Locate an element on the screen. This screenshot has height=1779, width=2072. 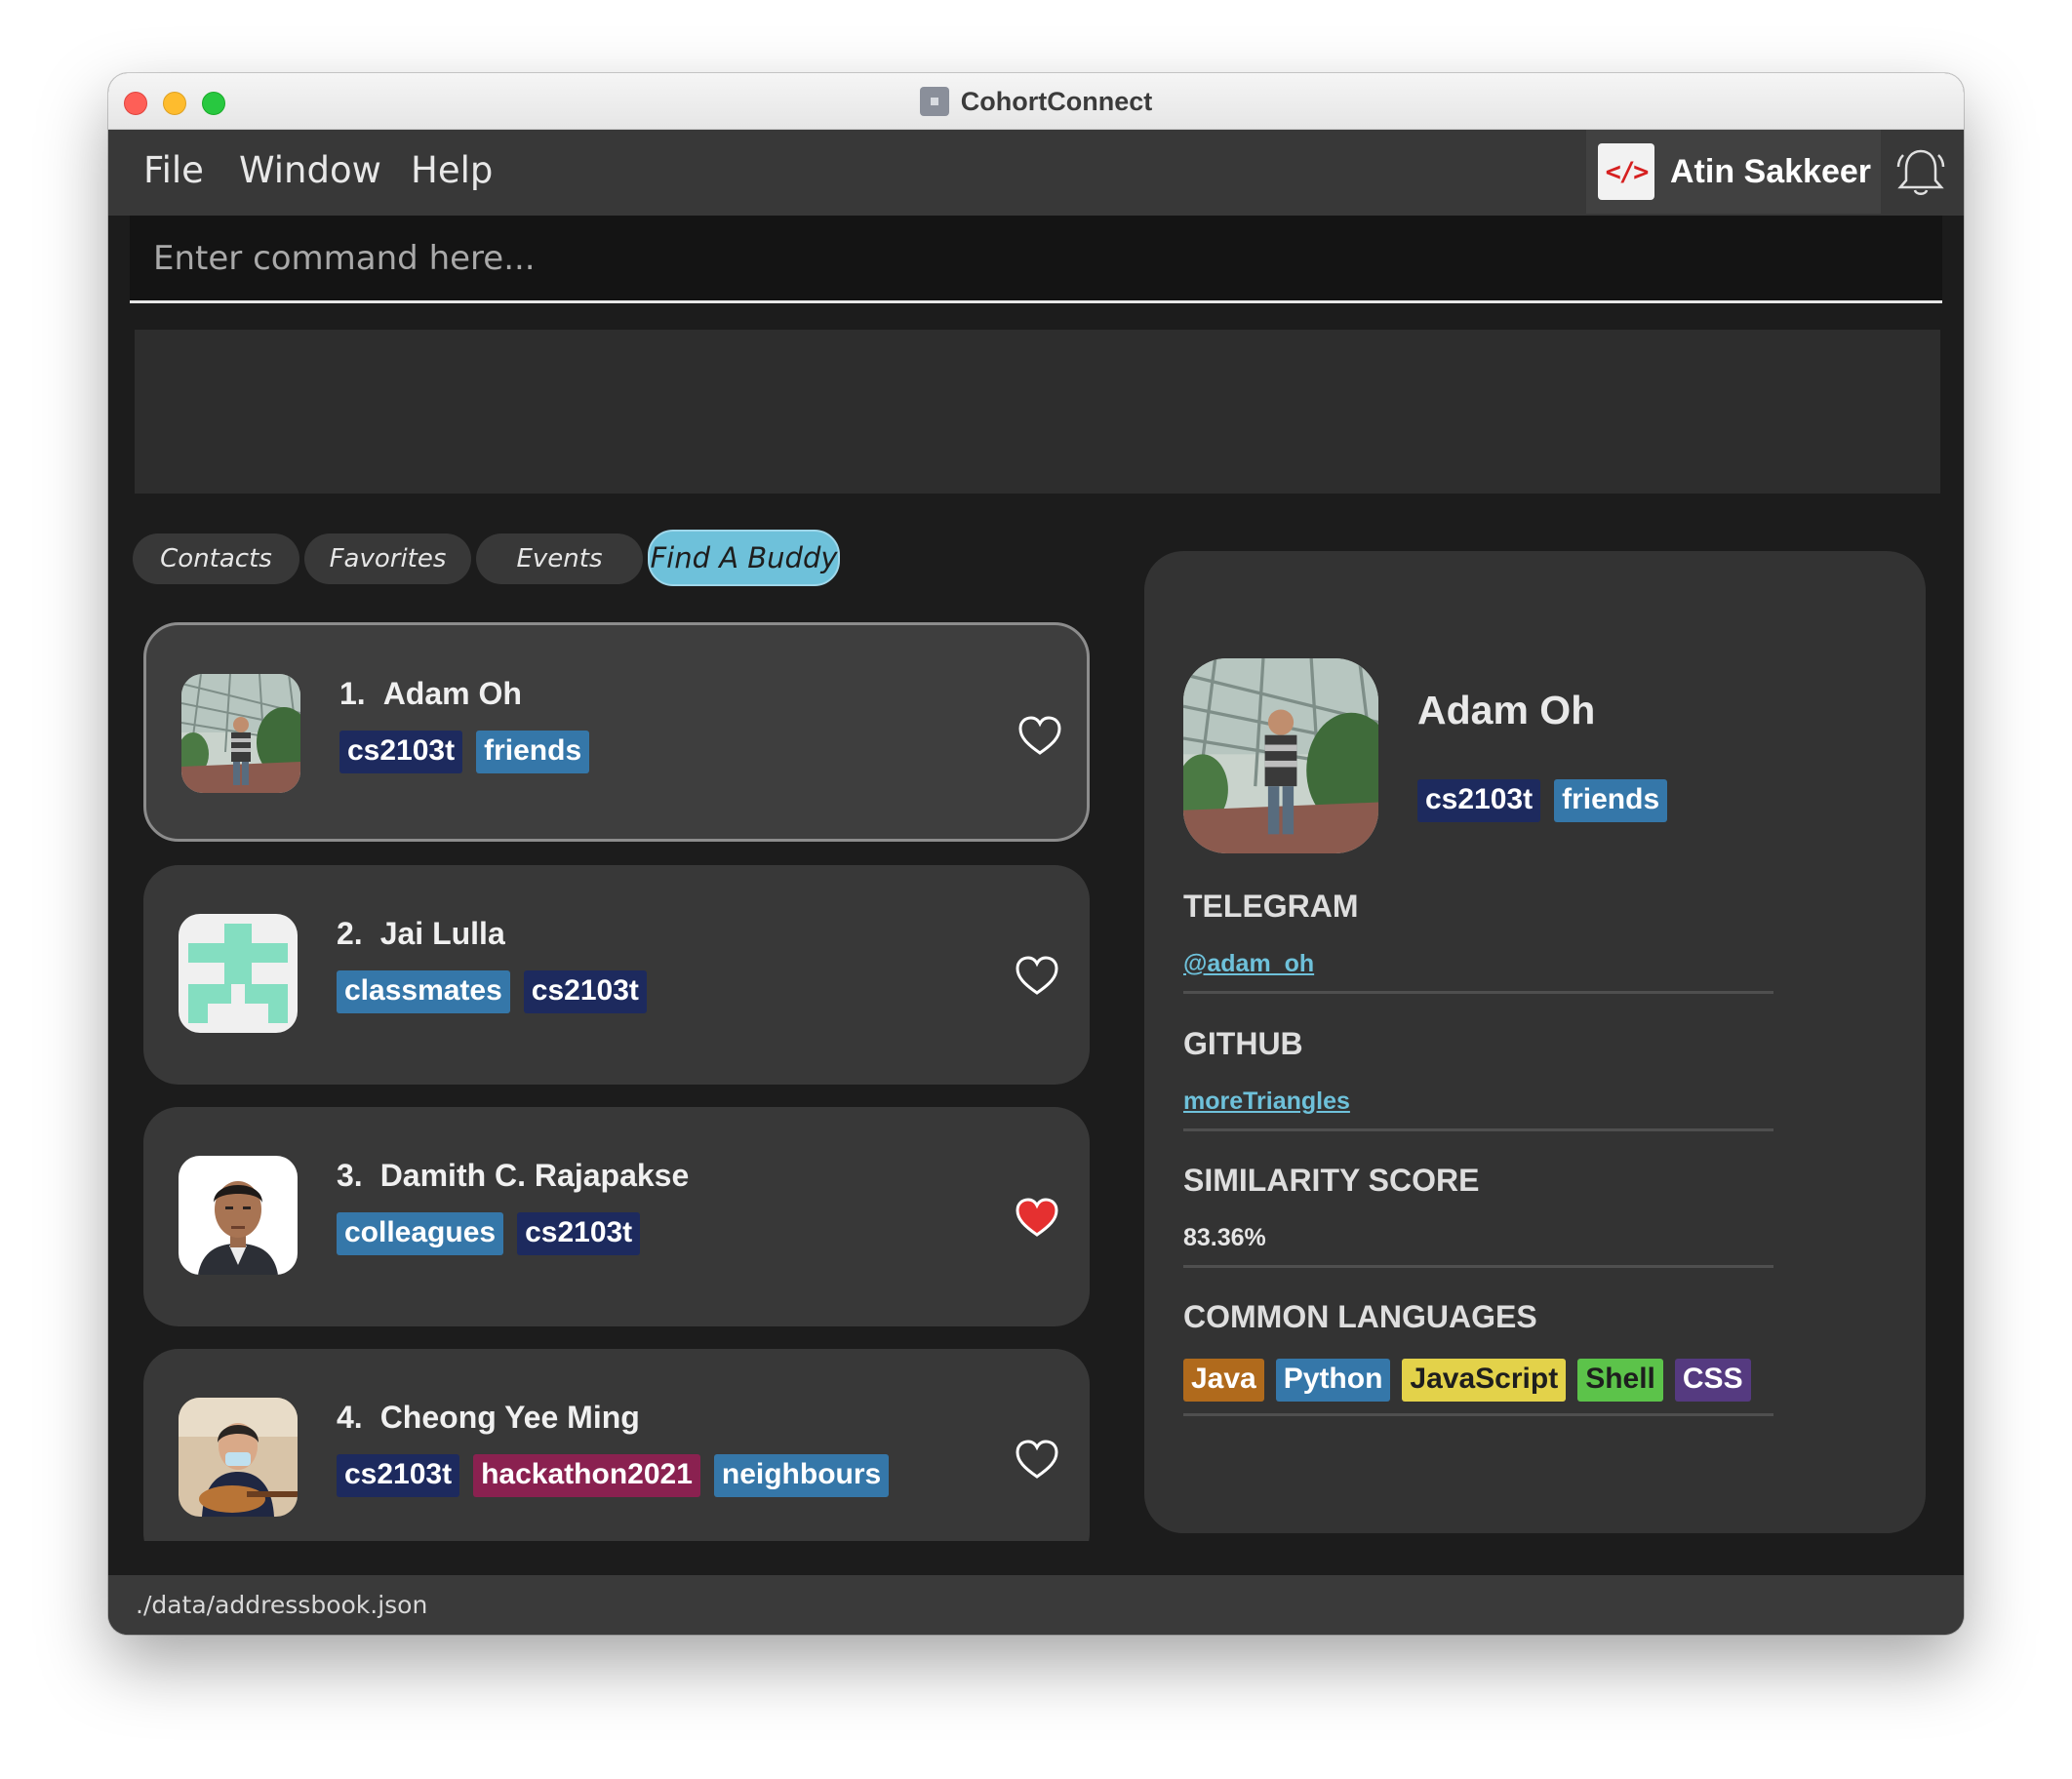
contact-name: Adam Oh is located at coordinates (452, 693).